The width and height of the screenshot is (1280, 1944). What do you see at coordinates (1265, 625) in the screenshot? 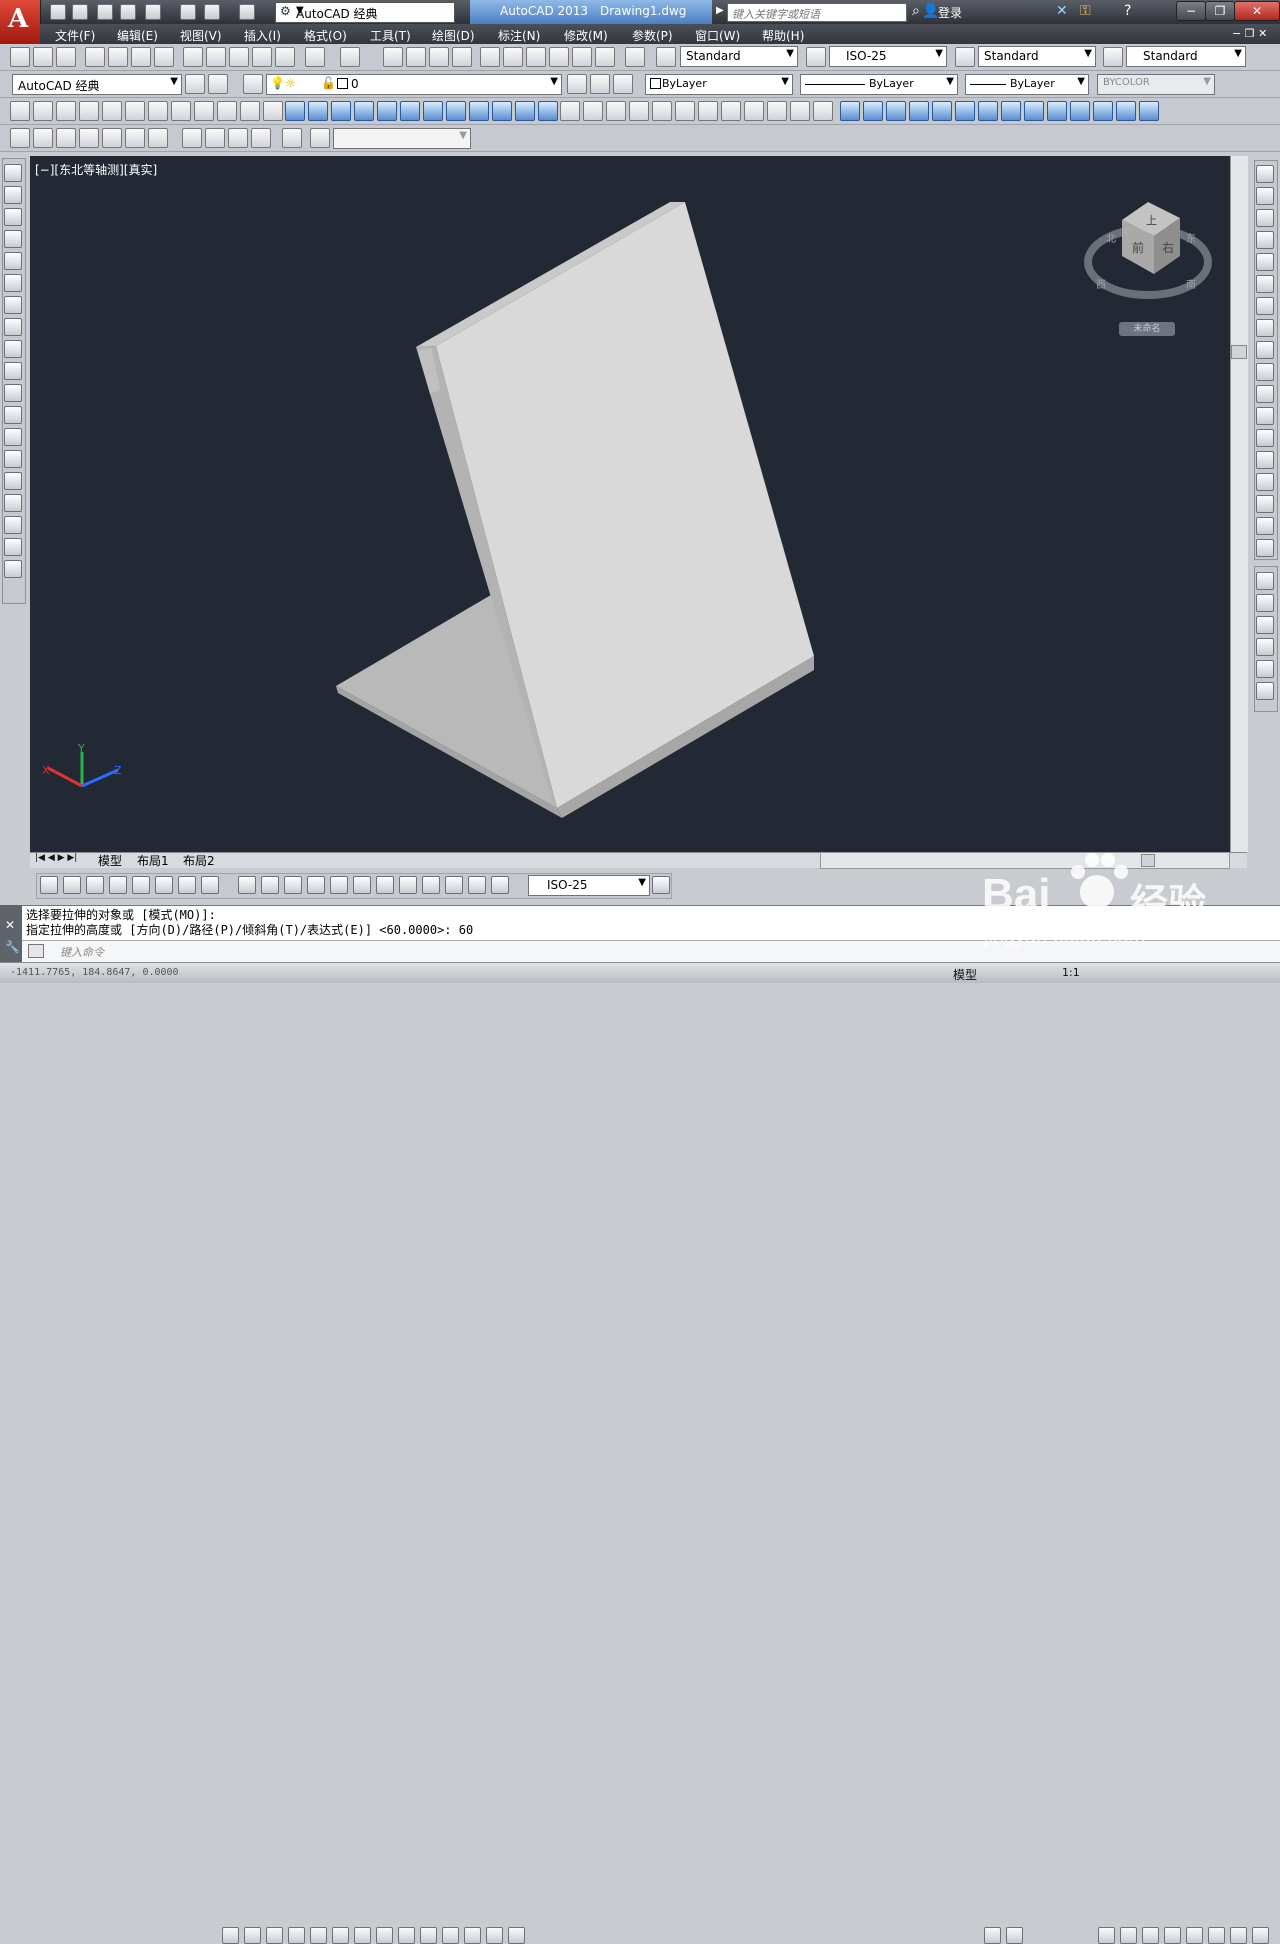
I see `bring-above-icon` at bounding box center [1265, 625].